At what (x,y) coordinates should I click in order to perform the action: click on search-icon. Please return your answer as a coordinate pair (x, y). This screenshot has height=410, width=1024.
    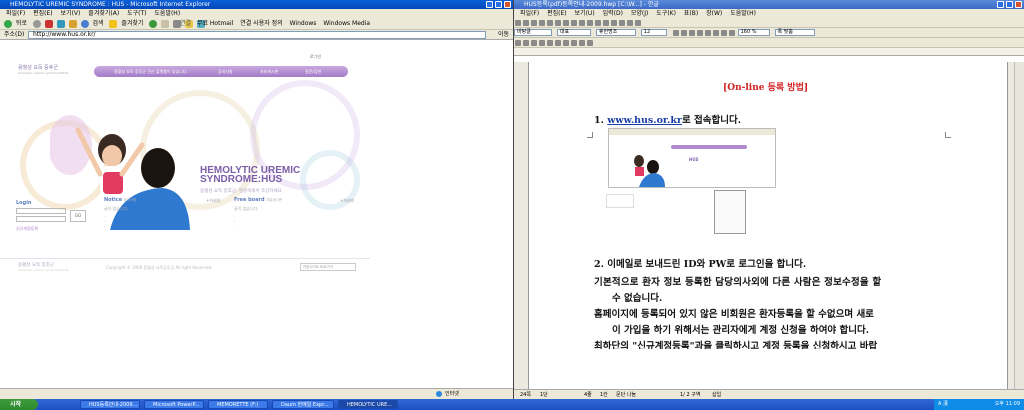
    Looking at the image, I should click on (84, 24).